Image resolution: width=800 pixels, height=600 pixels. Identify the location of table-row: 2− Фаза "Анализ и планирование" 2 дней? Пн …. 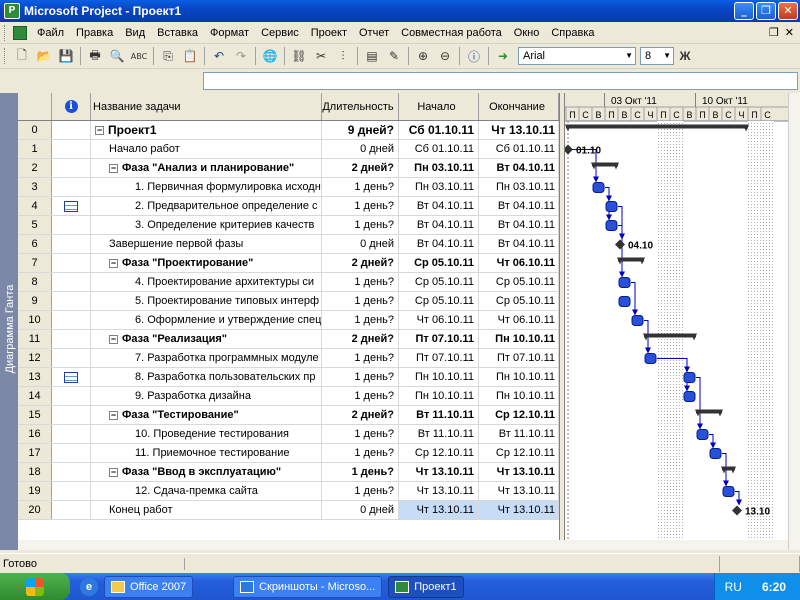
(288, 168).